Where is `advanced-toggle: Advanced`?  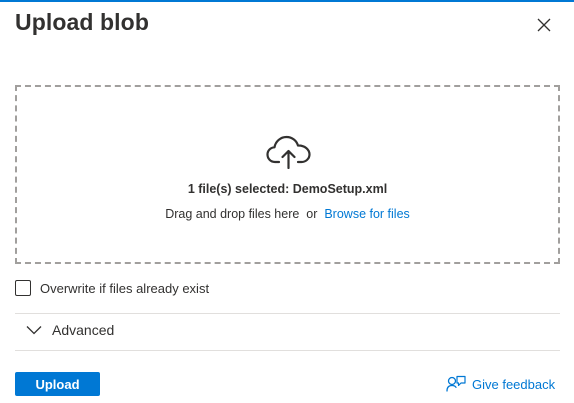
advanced-toggle: Advanced is located at coordinates (70, 330).